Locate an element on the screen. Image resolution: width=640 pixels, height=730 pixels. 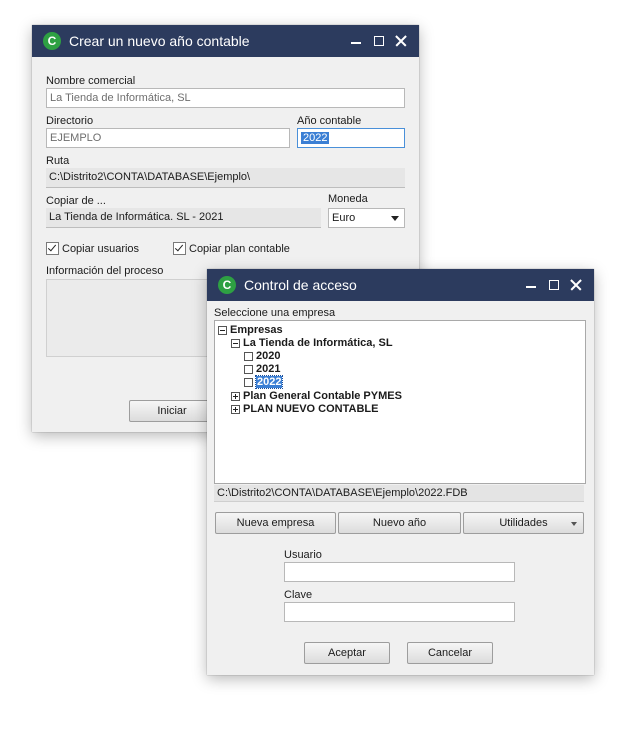
aceptar-label: Aceptar is located at coordinates (347, 653).